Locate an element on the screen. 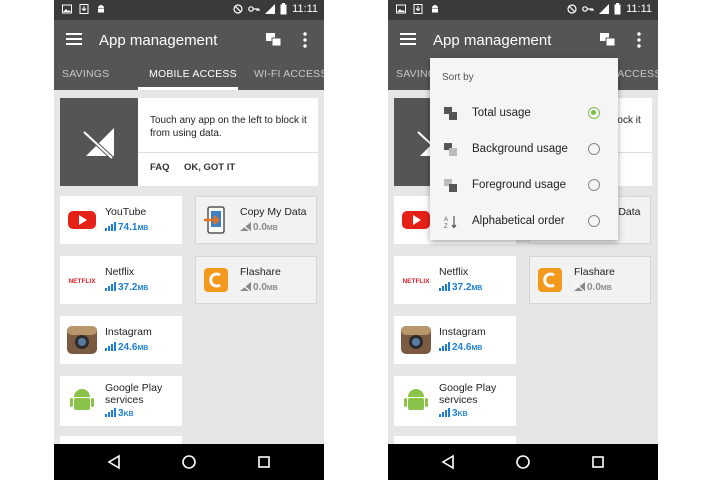  tab-mobile-access: MOBILE ACCESS is located at coordinates (193, 74).